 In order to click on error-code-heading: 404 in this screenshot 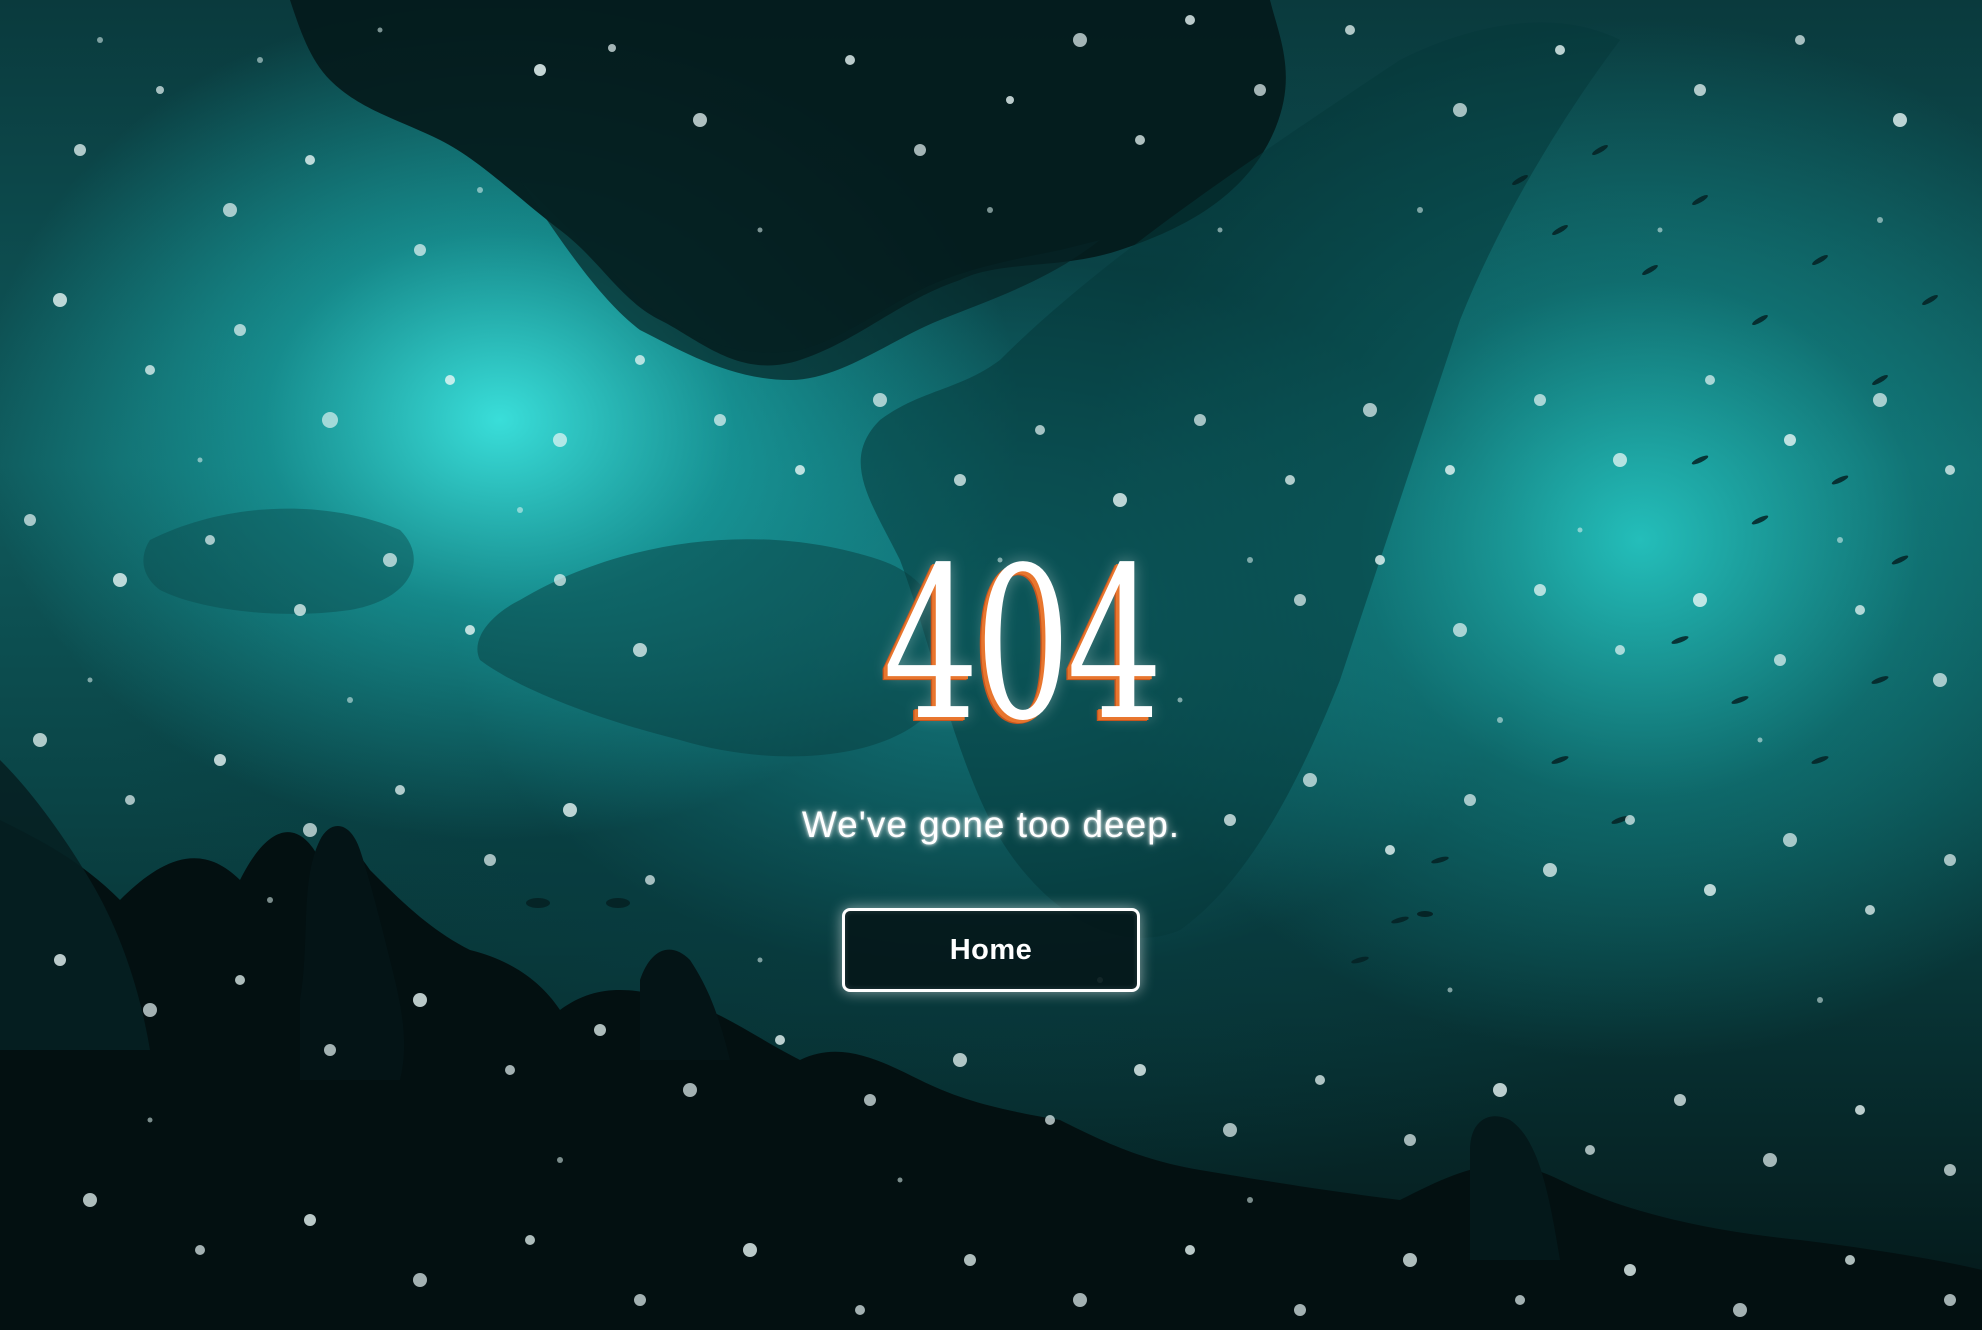, I will do `click(1023, 644)`.